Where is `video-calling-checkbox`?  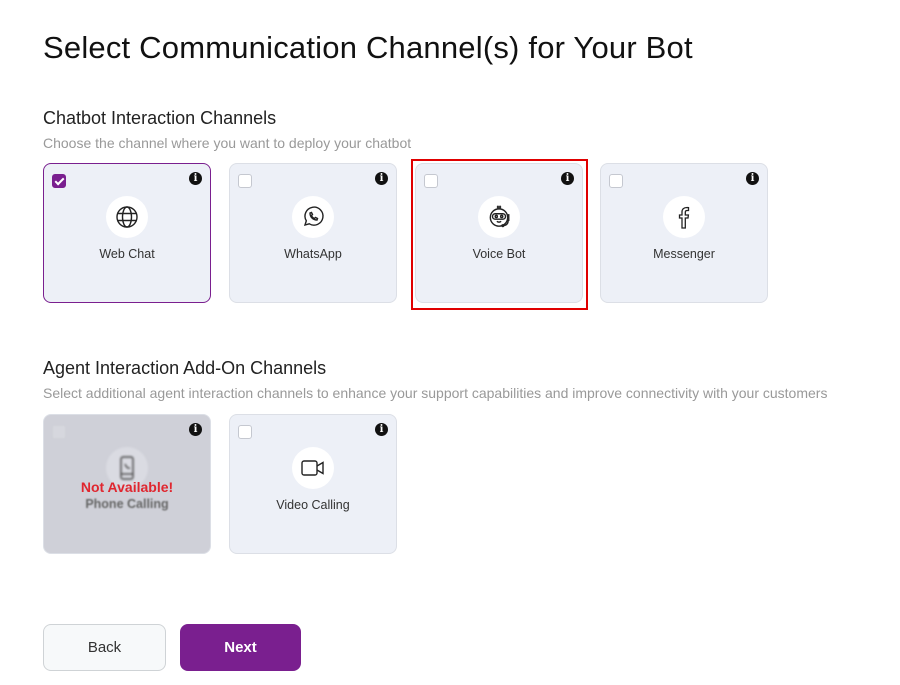
video-calling-checkbox is located at coordinates (245, 432).